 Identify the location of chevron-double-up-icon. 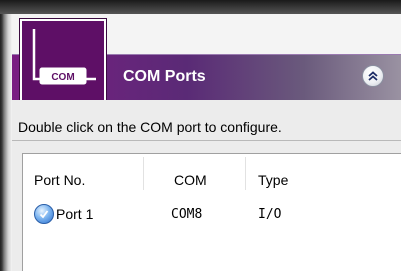
(373, 76).